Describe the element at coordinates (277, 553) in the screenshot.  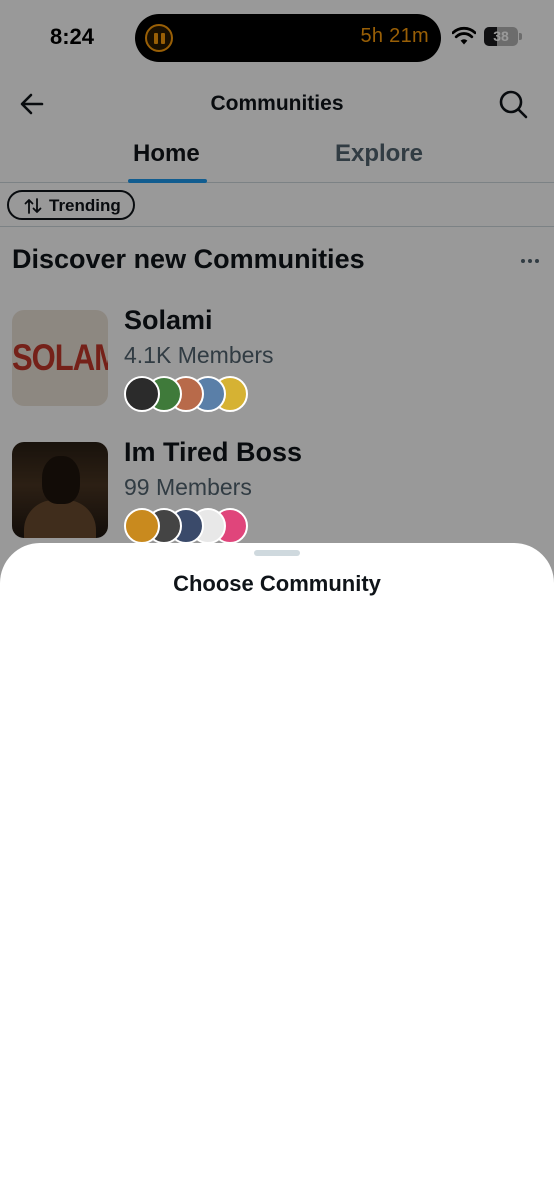
I see `sheet-grabber` at that location.